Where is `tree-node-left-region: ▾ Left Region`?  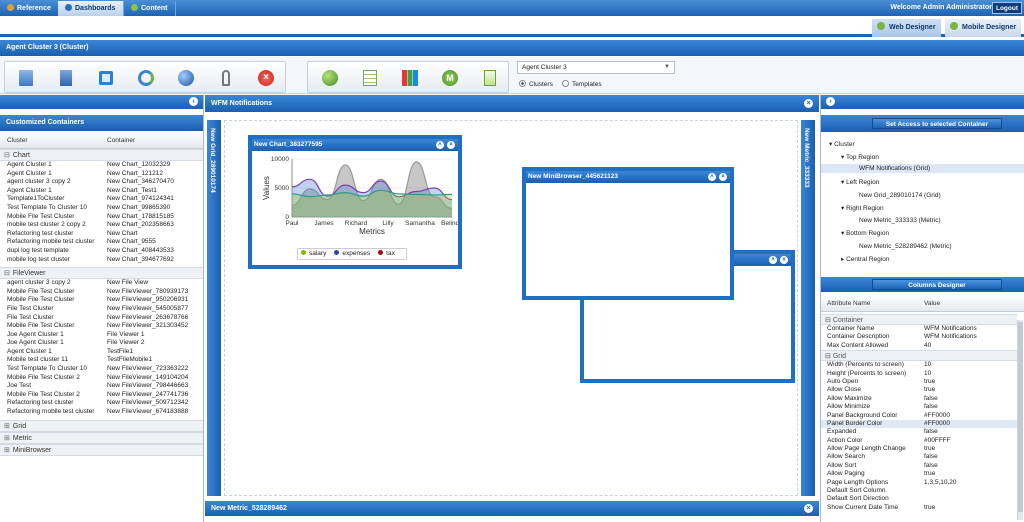
tree-node-left-region: ▾ Left Region is located at coordinates (860, 182).